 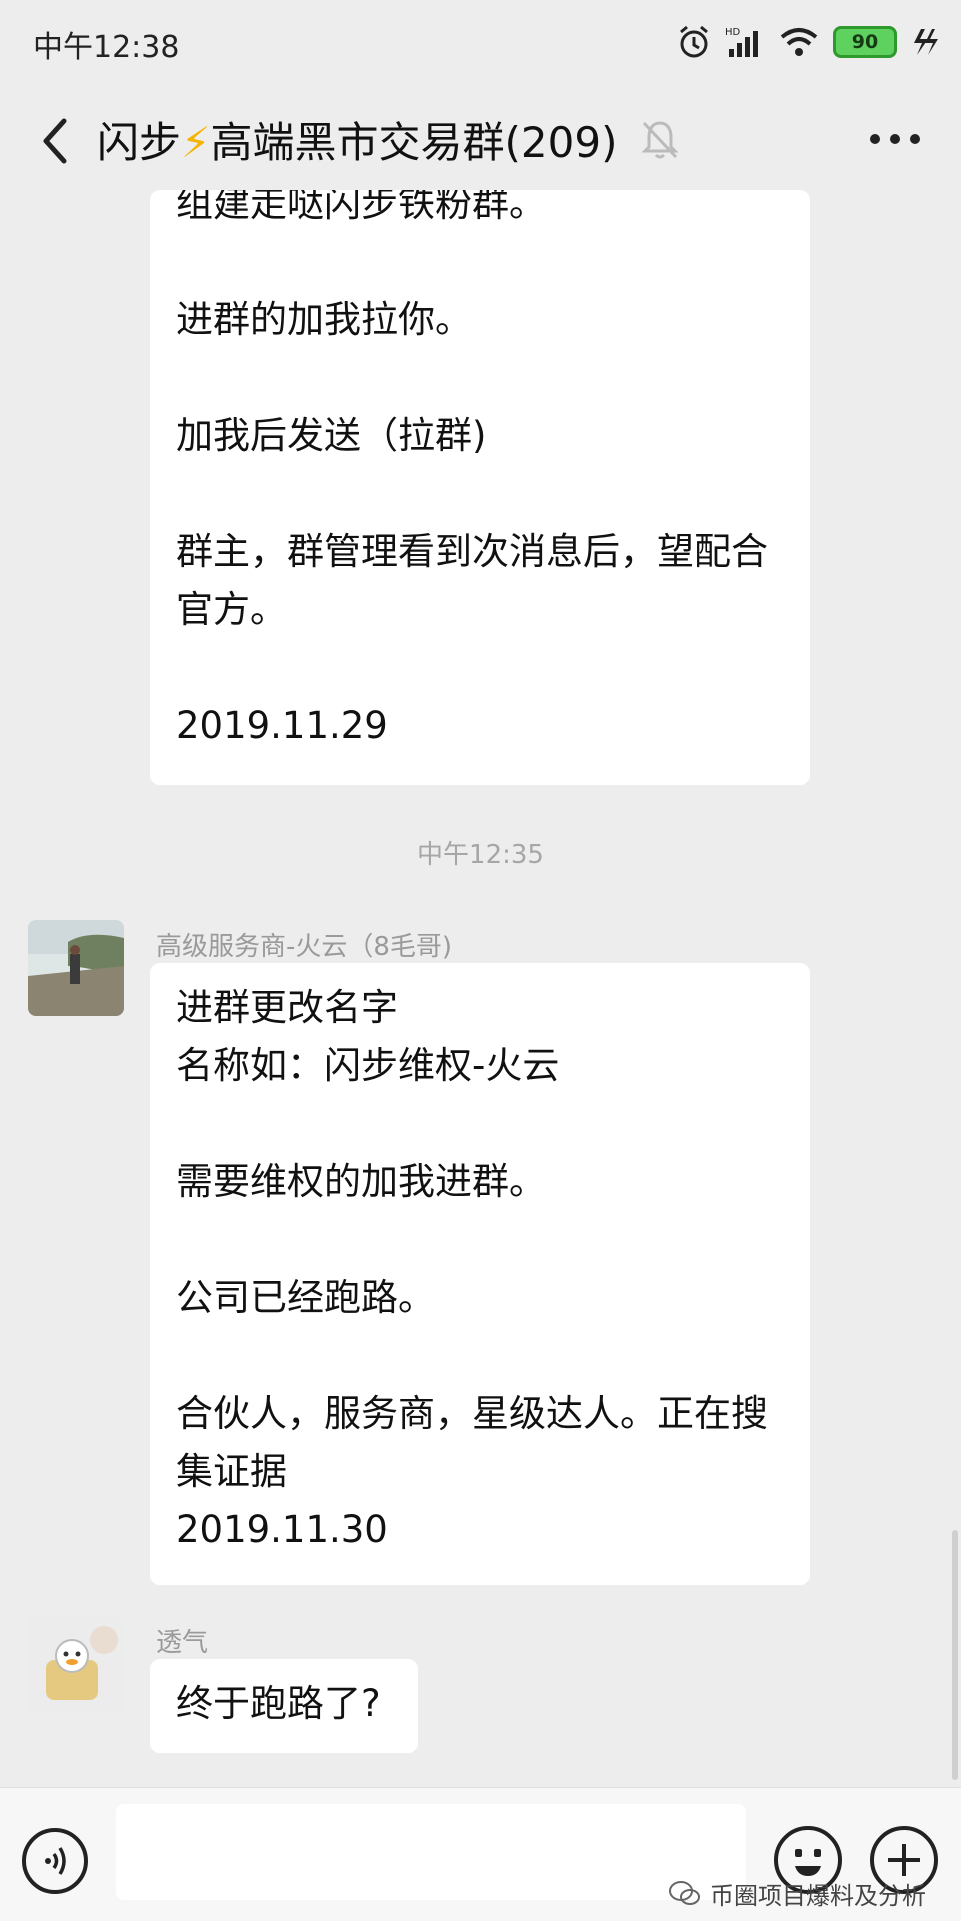 I want to click on message-bubble: 终于跑路了?, so click(x=284, y=1706).